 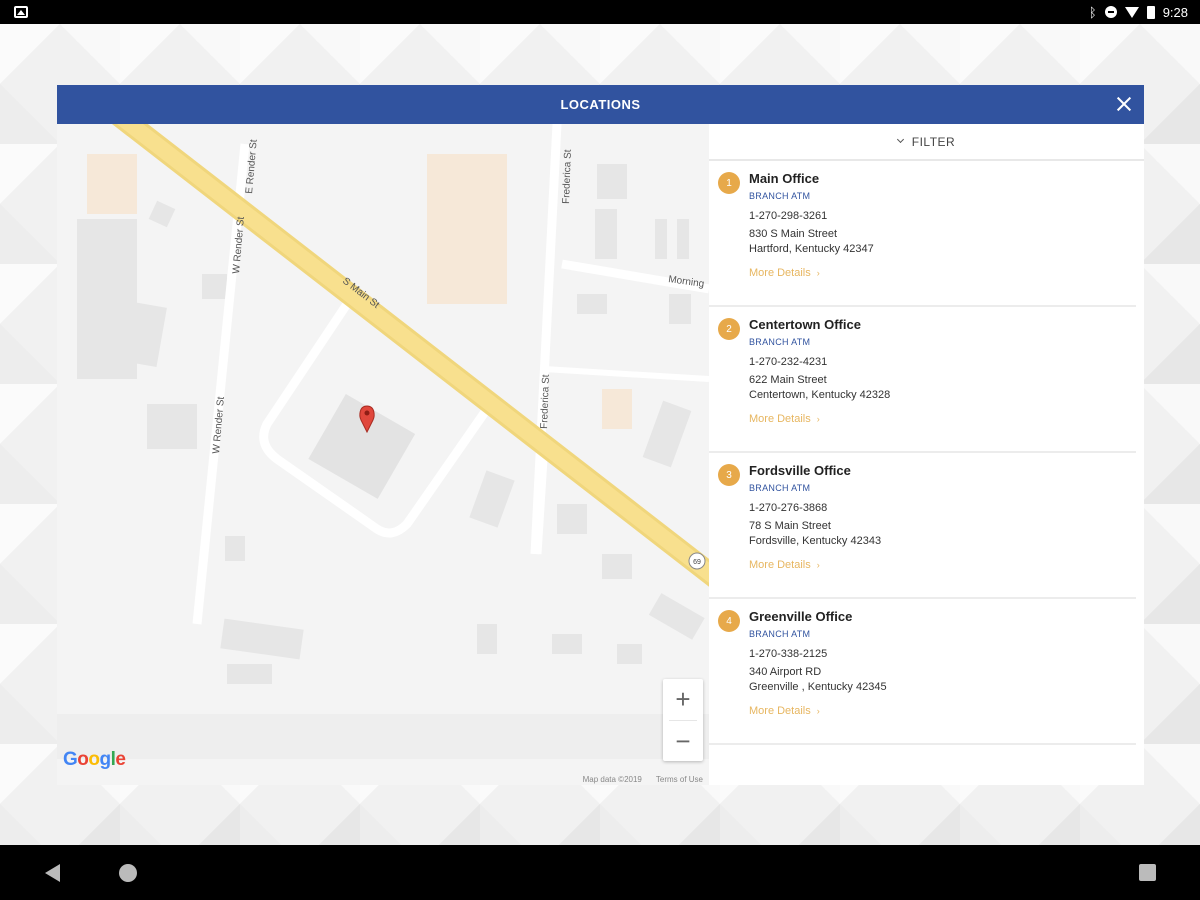 I want to click on recents-square-icon, so click(x=1147, y=872).